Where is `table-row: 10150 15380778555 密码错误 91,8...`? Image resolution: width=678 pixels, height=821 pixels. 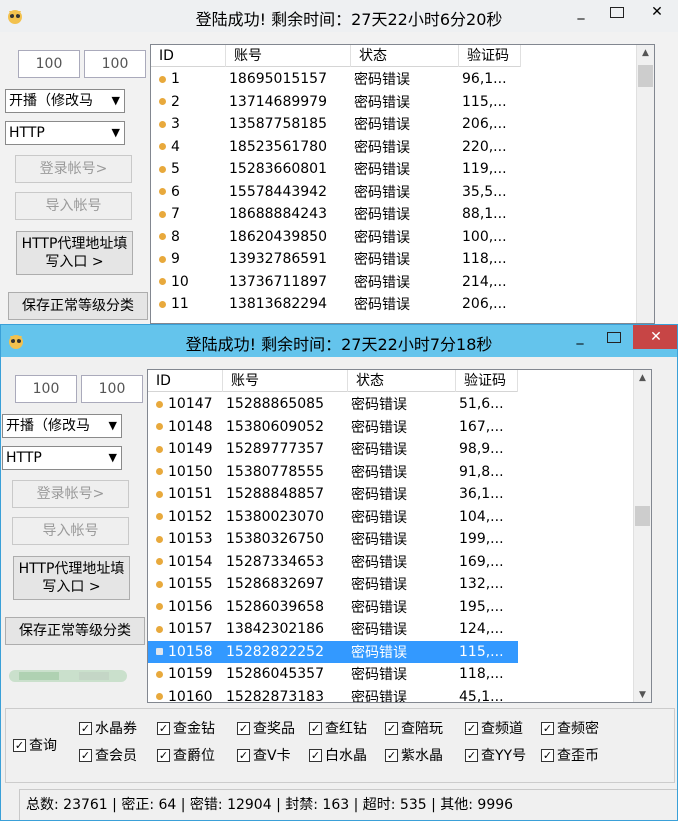 table-row: 10150 15380778555 密码错误 91,8... is located at coordinates (333, 472).